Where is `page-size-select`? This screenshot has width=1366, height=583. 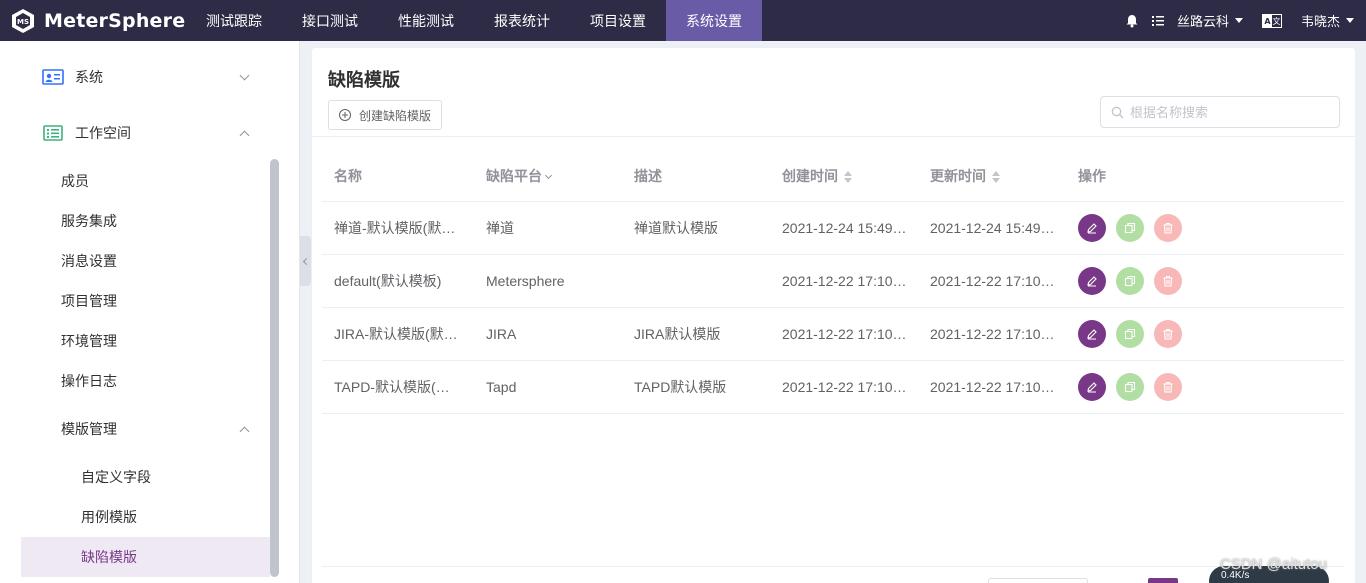
page-size-select is located at coordinates (1038, 580).